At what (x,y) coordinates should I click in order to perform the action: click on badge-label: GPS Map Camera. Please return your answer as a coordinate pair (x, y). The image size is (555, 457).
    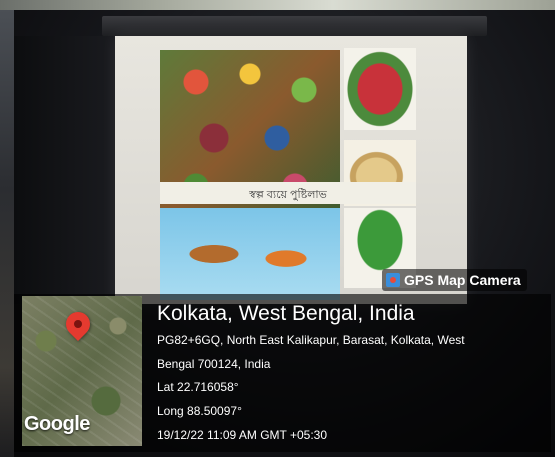
    Looking at the image, I should click on (462, 280).